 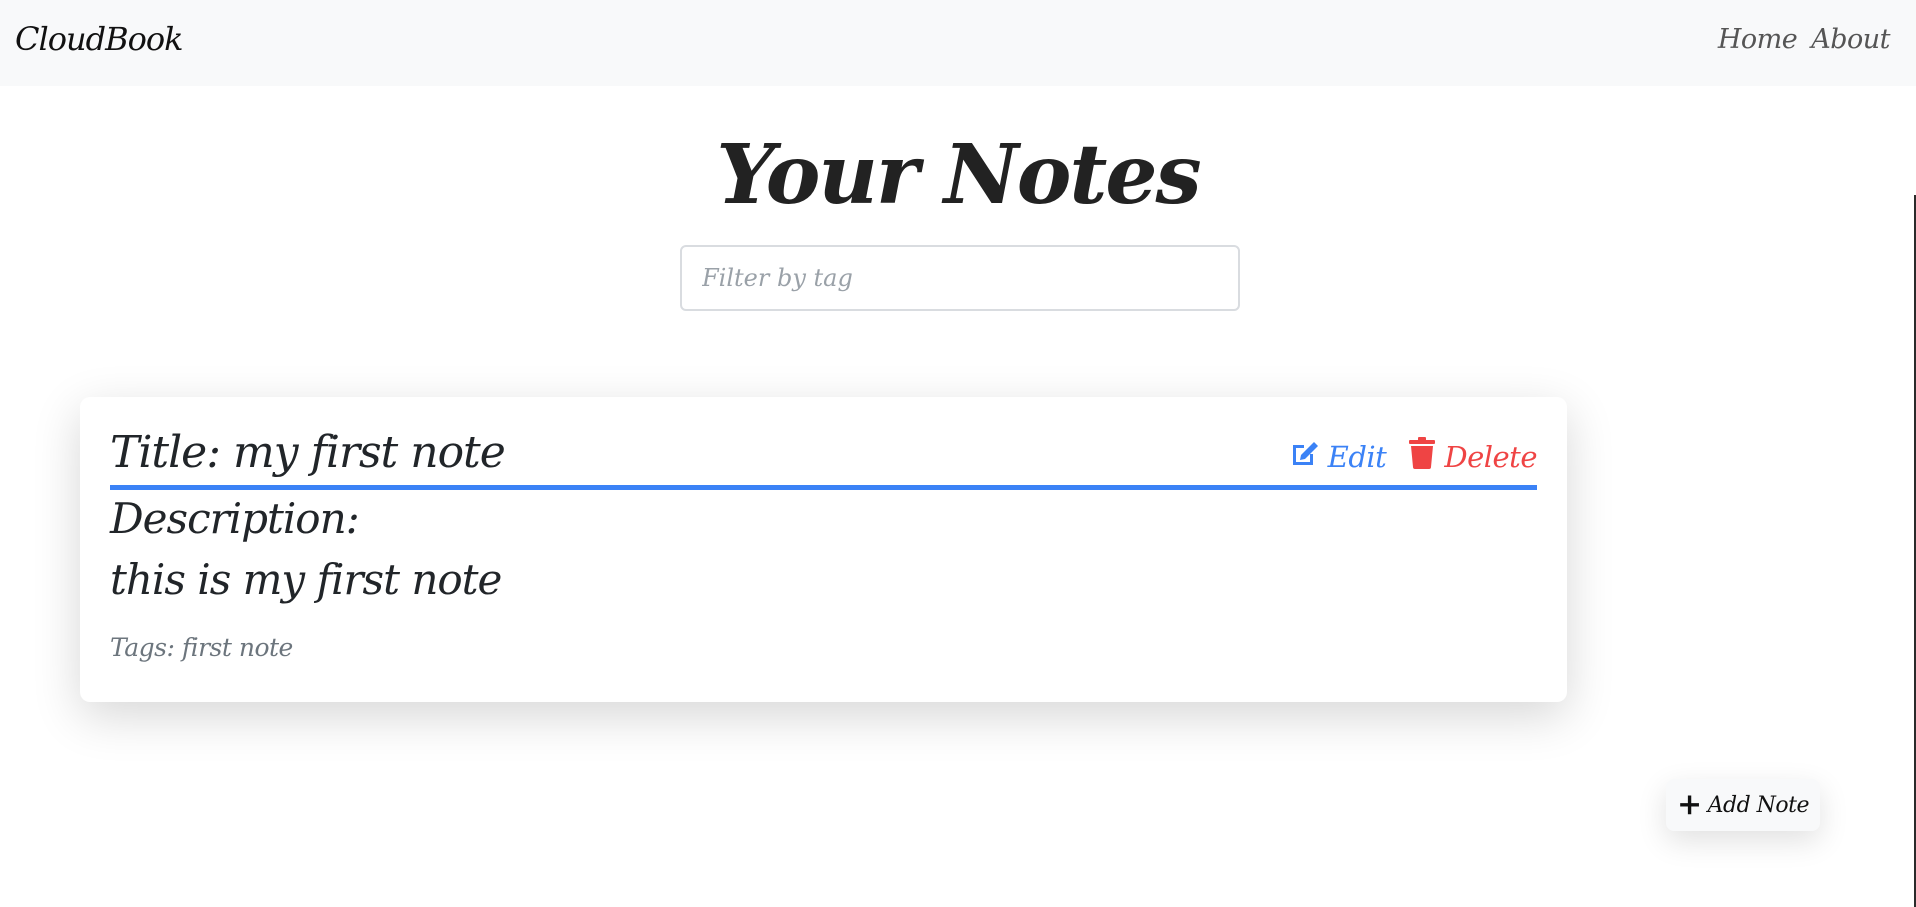 I want to click on delete-label: Delete, so click(x=1490, y=456).